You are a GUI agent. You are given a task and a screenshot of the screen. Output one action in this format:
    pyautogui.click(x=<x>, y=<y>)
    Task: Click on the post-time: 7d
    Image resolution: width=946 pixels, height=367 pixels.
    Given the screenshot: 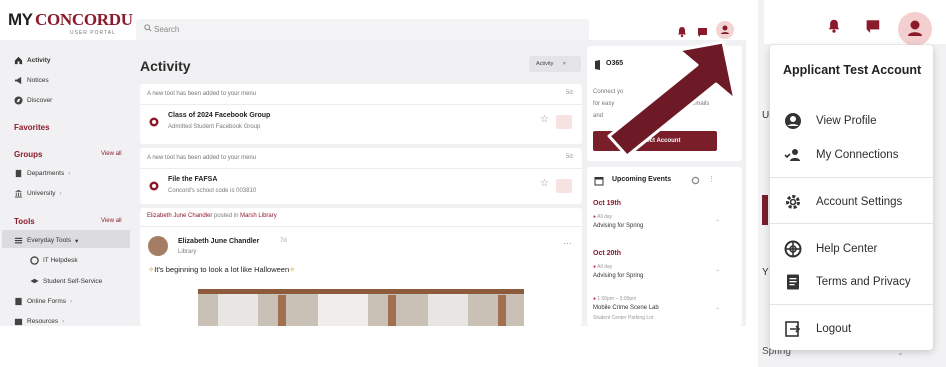 What is the action you would take?
    pyautogui.click(x=283, y=241)
    